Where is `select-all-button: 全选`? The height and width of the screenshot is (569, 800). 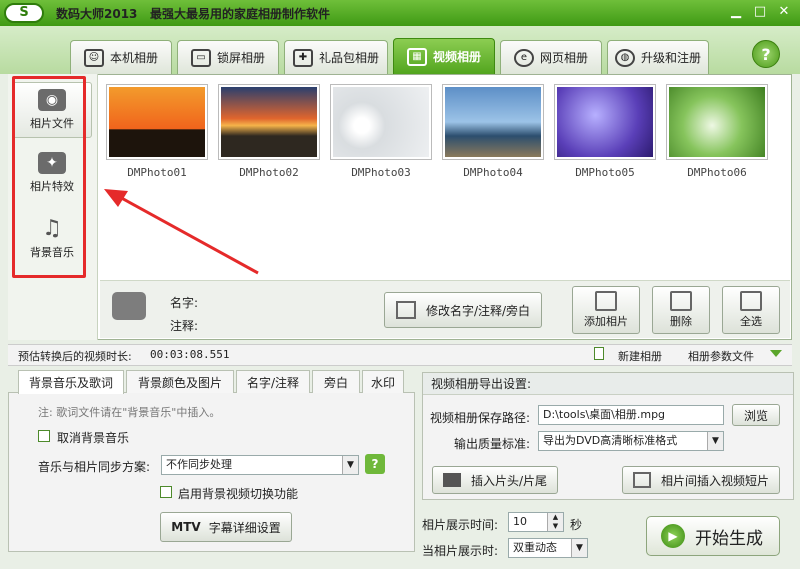 select-all-button: 全选 is located at coordinates (751, 310).